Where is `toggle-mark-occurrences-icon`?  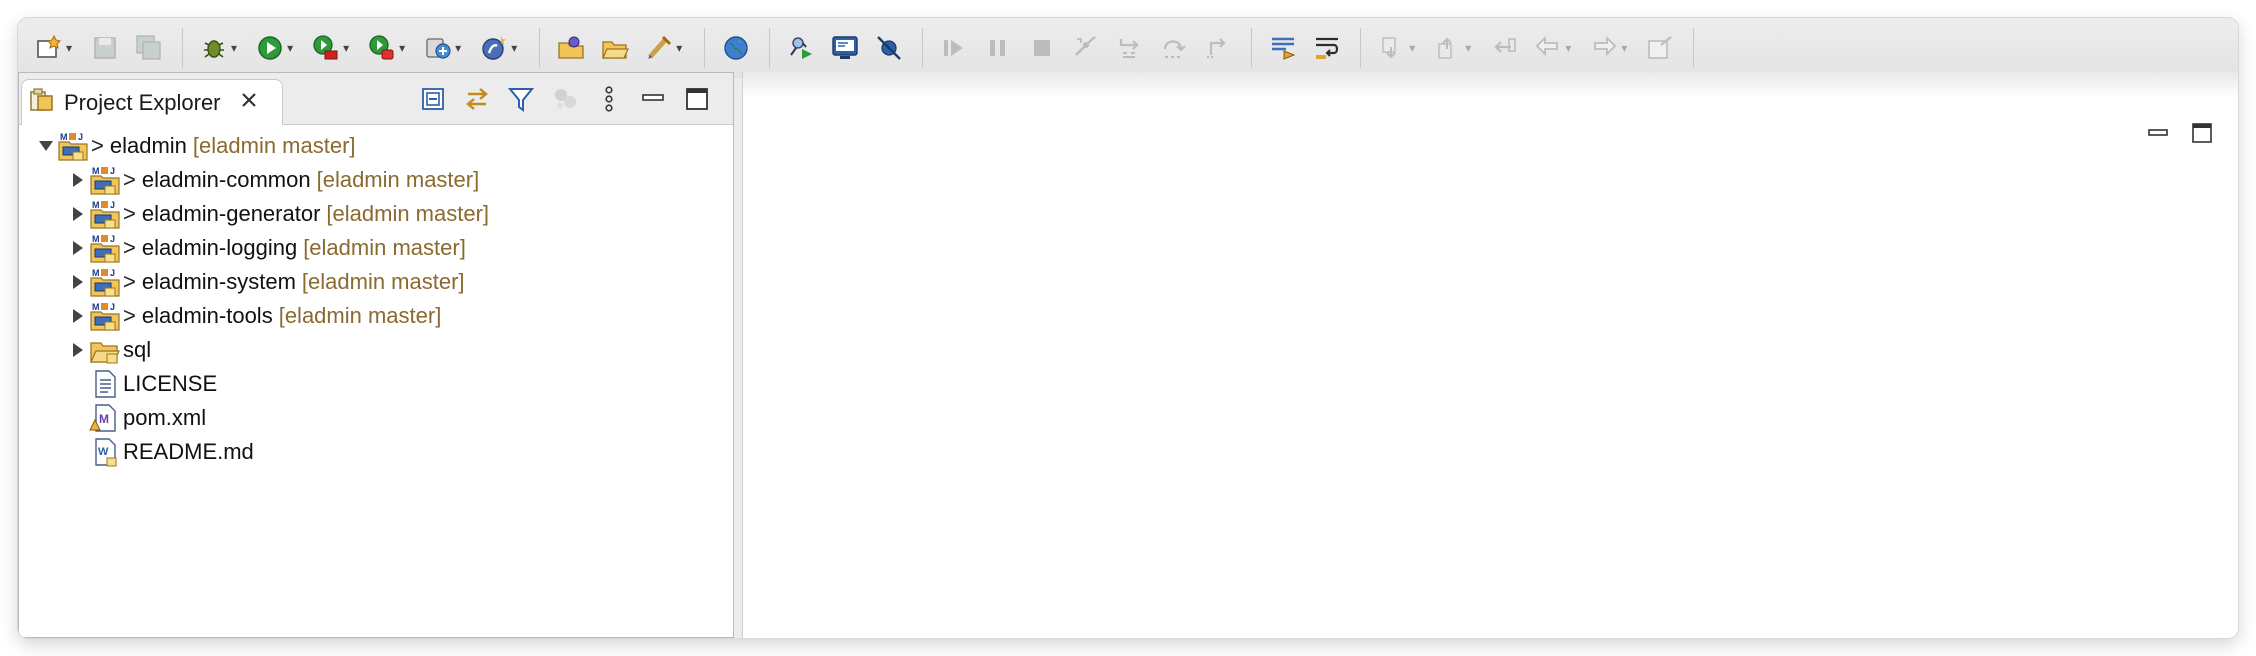 toggle-mark-occurrences-icon is located at coordinates (1283, 48).